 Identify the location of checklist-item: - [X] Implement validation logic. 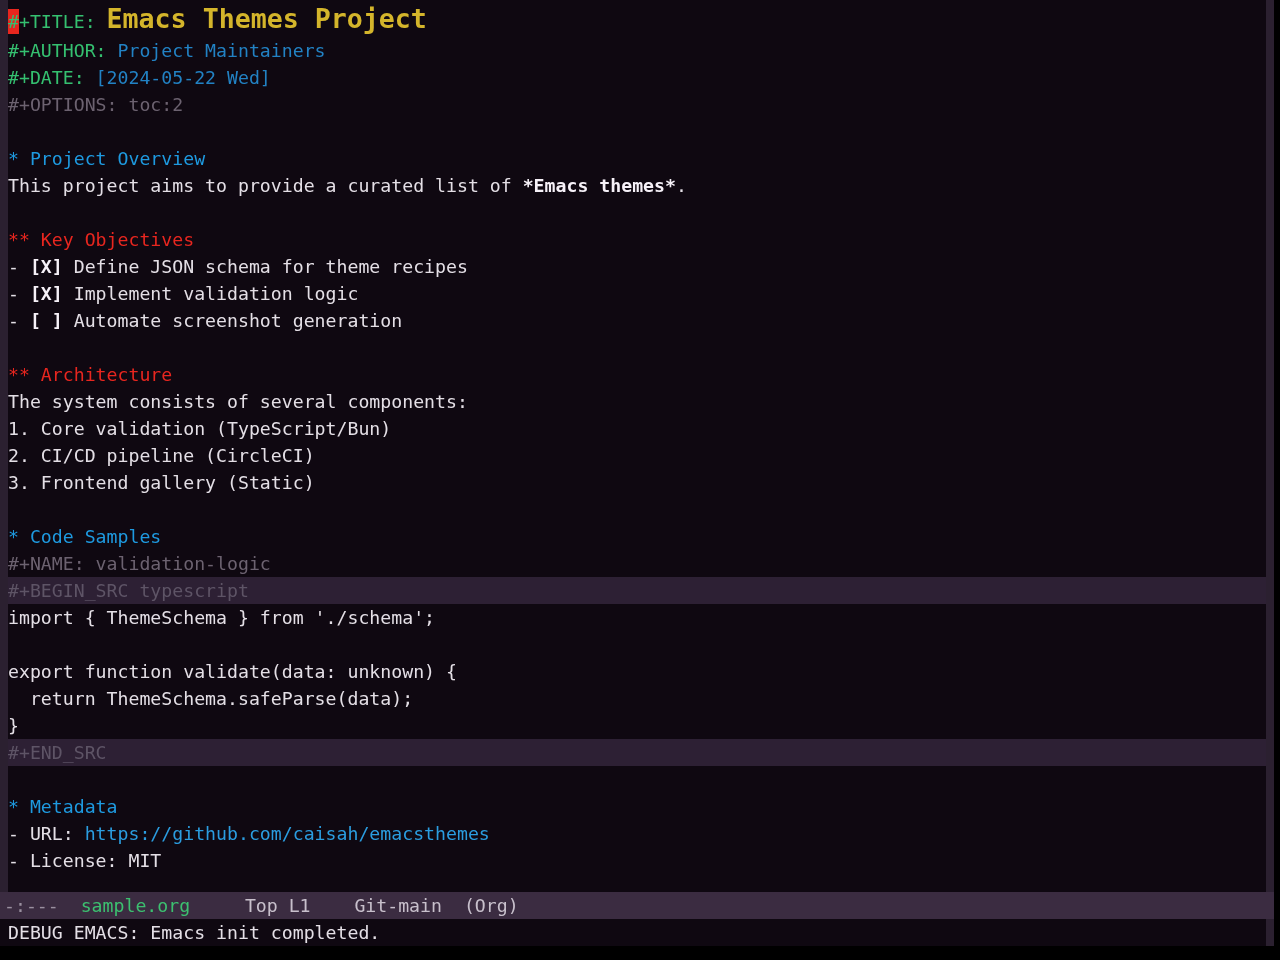
(183, 293).